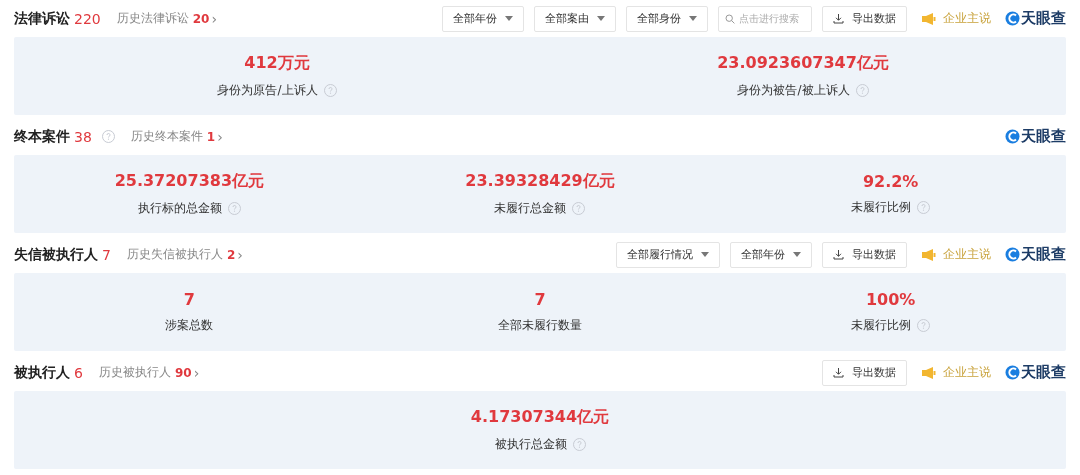 The image size is (1080, 475). I want to click on section-title: 被执行人, so click(42, 372).